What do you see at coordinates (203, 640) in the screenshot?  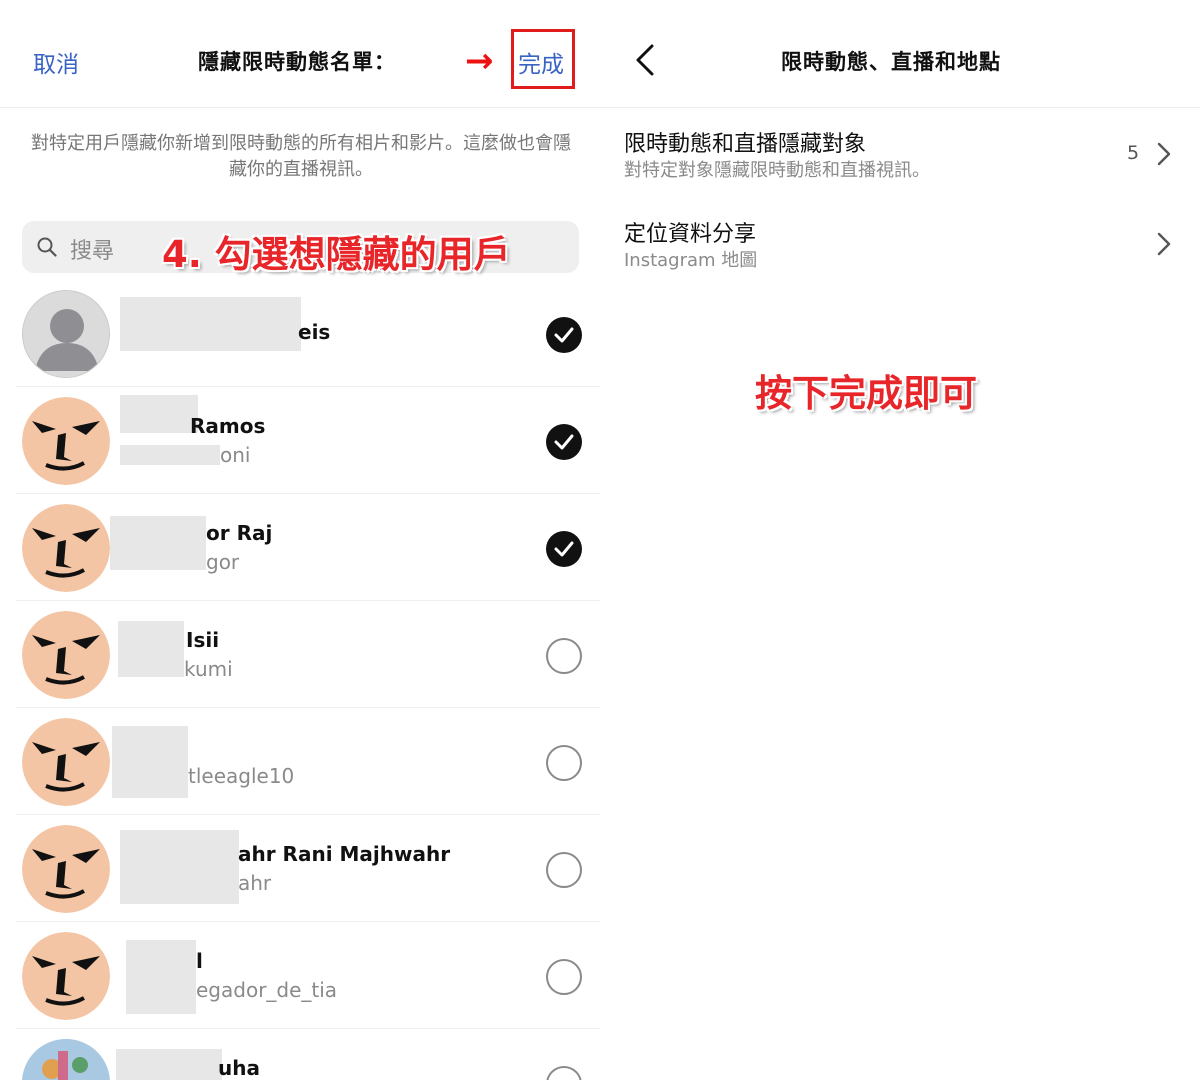 I see `user-name: Isii` at bounding box center [203, 640].